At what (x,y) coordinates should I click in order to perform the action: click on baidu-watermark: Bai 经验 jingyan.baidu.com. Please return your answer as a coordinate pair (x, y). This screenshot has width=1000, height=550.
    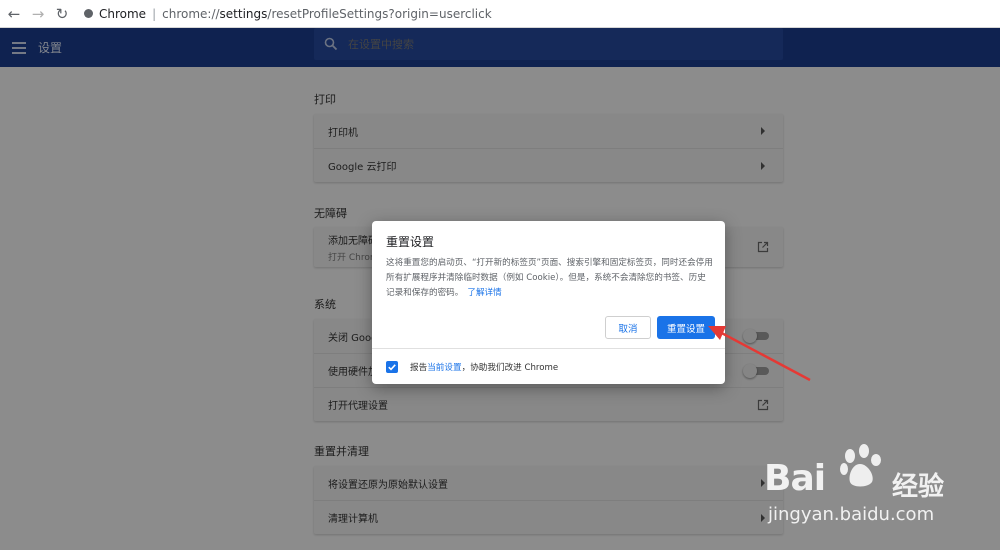
    Looking at the image, I should click on (882, 495).